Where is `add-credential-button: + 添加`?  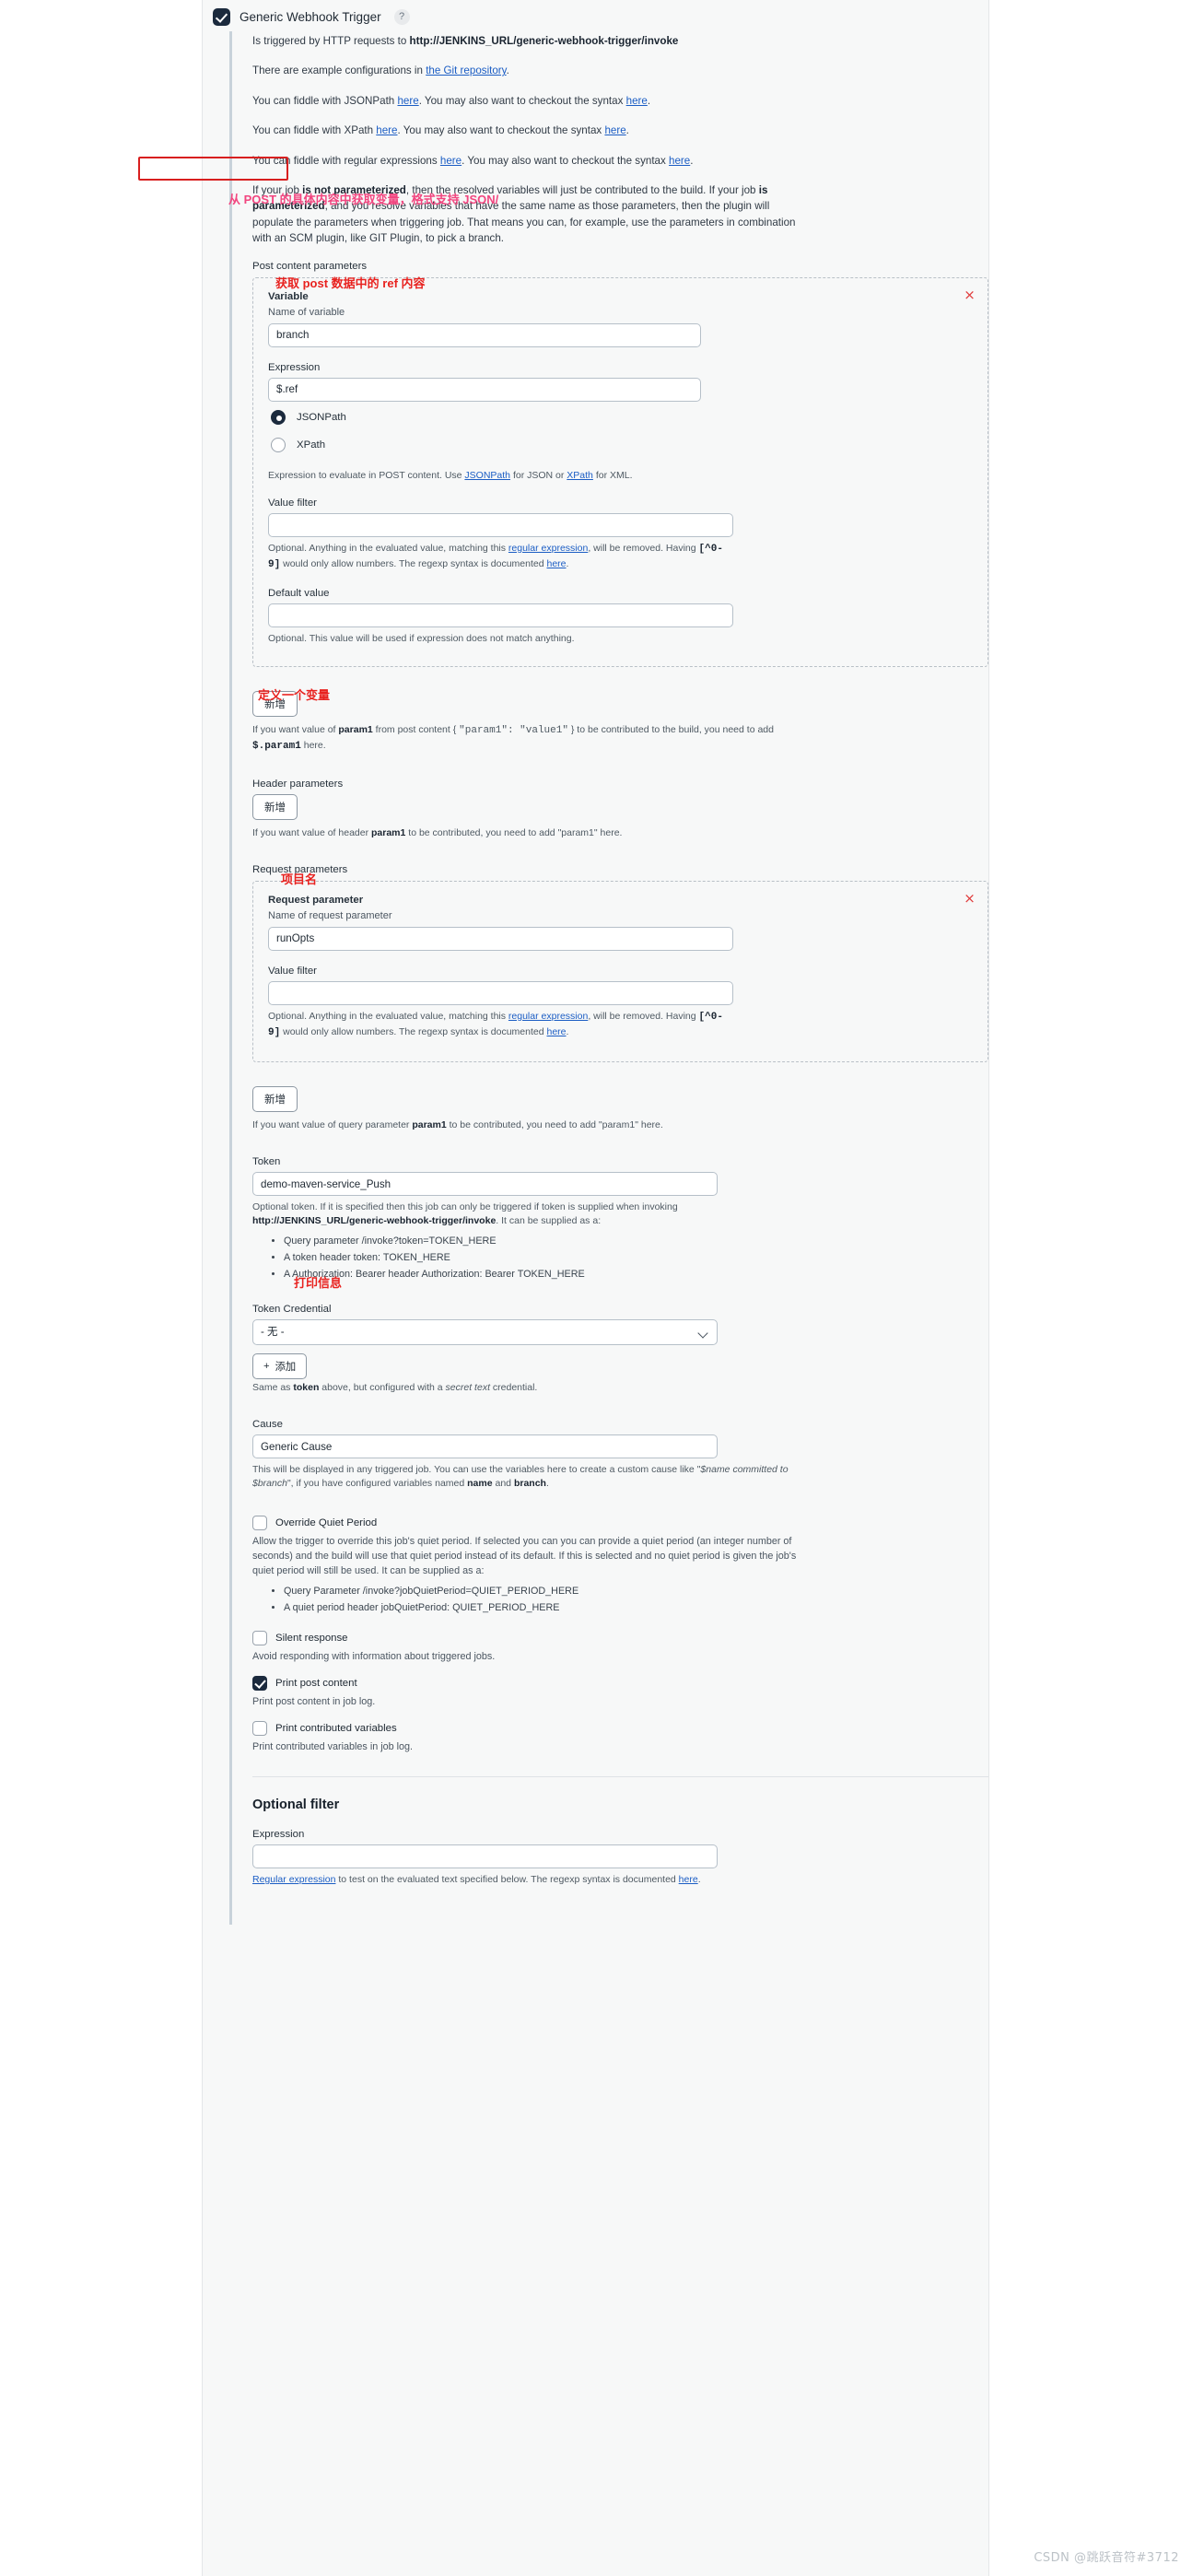
add-credential-button: + 添加 is located at coordinates (280, 1365).